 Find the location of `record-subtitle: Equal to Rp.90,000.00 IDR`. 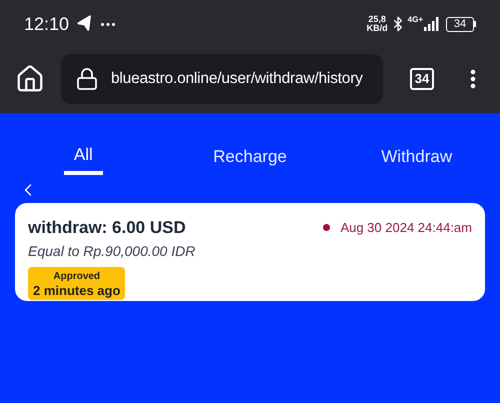

record-subtitle: Equal to Rp.90,000.00 IDR is located at coordinates (112, 251).